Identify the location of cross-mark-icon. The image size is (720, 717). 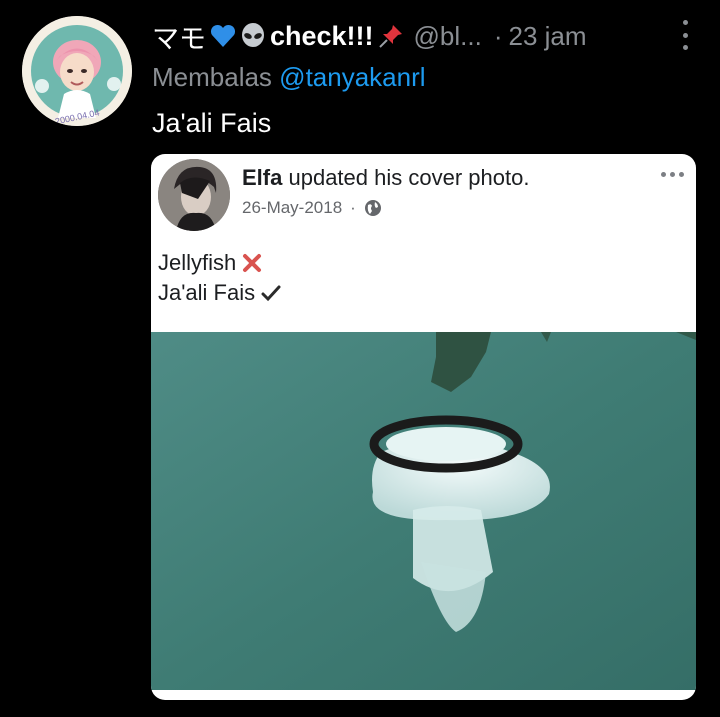
(252, 263).